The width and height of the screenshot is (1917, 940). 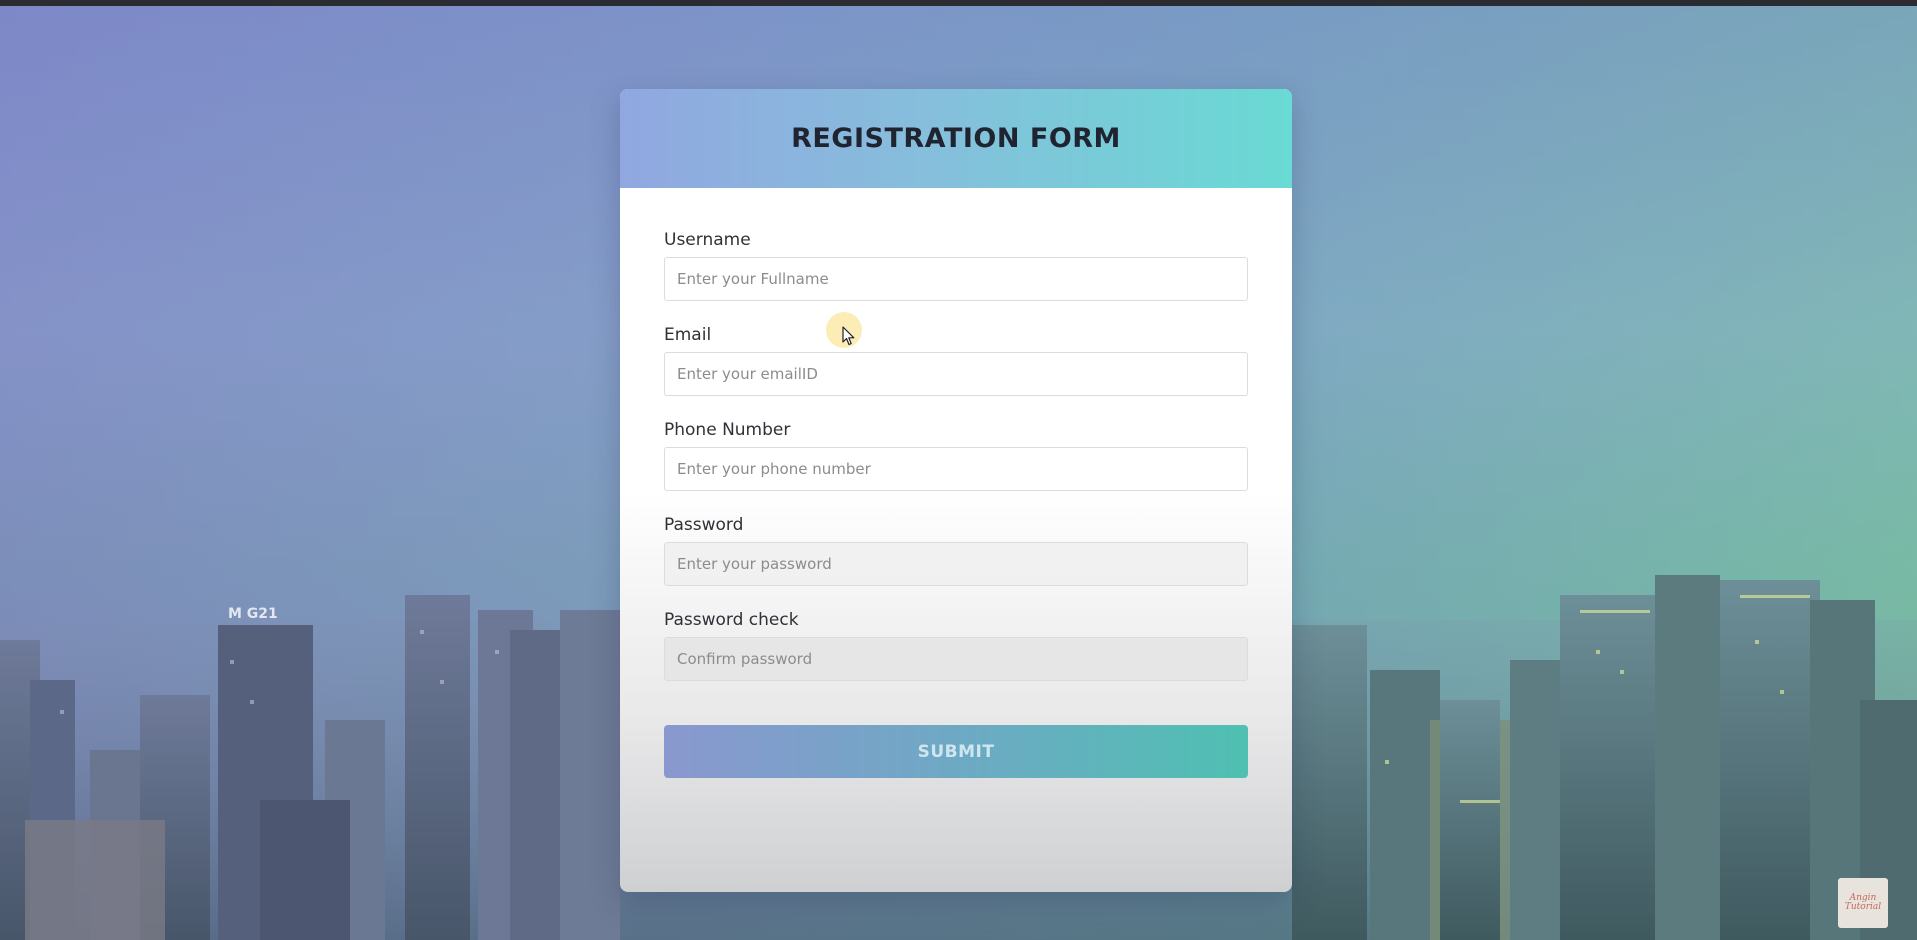 What do you see at coordinates (1863, 907) in the screenshot?
I see `channel-logo-line2: Tutorial` at bounding box center [1863, 907].